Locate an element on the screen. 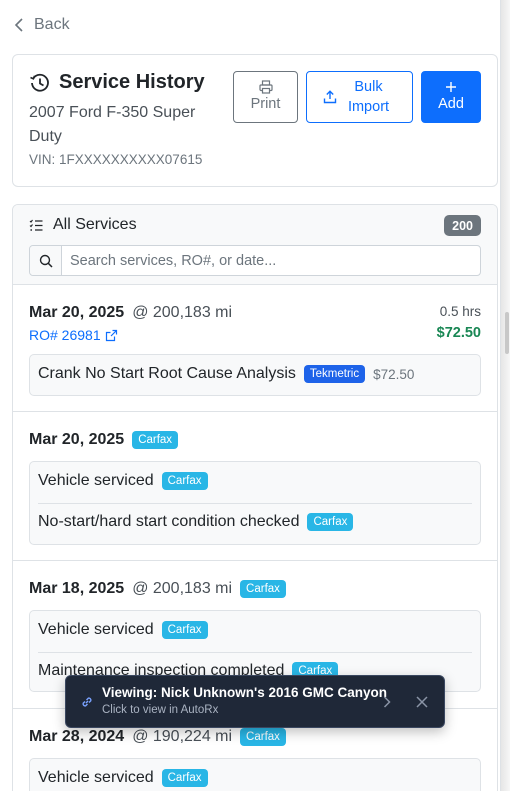 This screenshot has width=510, height=791. services-list-title-text: All Services is located at coordinates (95, 224).